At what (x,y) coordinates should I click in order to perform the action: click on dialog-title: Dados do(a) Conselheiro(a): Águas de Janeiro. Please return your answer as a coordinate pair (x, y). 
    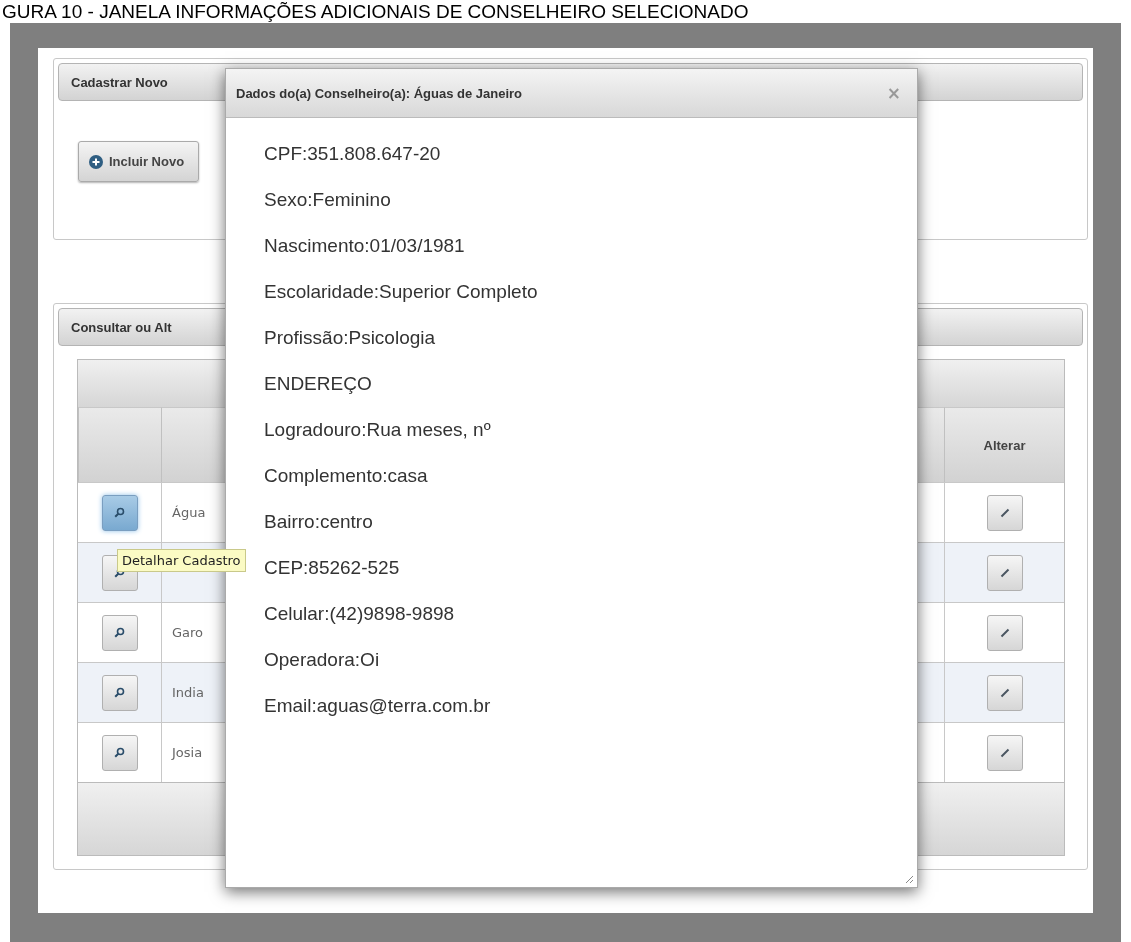
    Looking at the image, I should click on (379, 93).